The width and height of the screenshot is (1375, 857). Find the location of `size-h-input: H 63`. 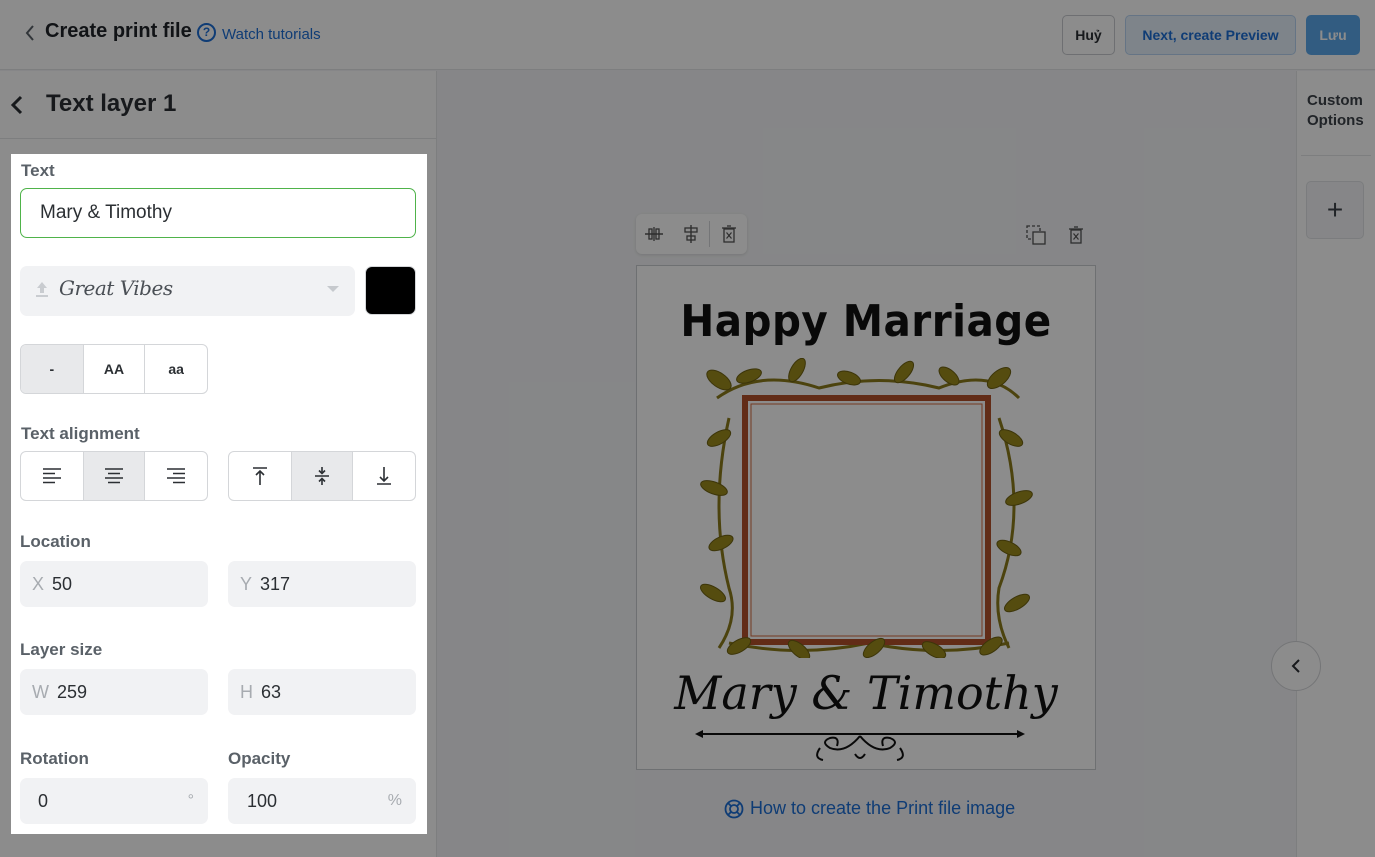

size-h-input: H 63 is located at coordinates (322, 692).